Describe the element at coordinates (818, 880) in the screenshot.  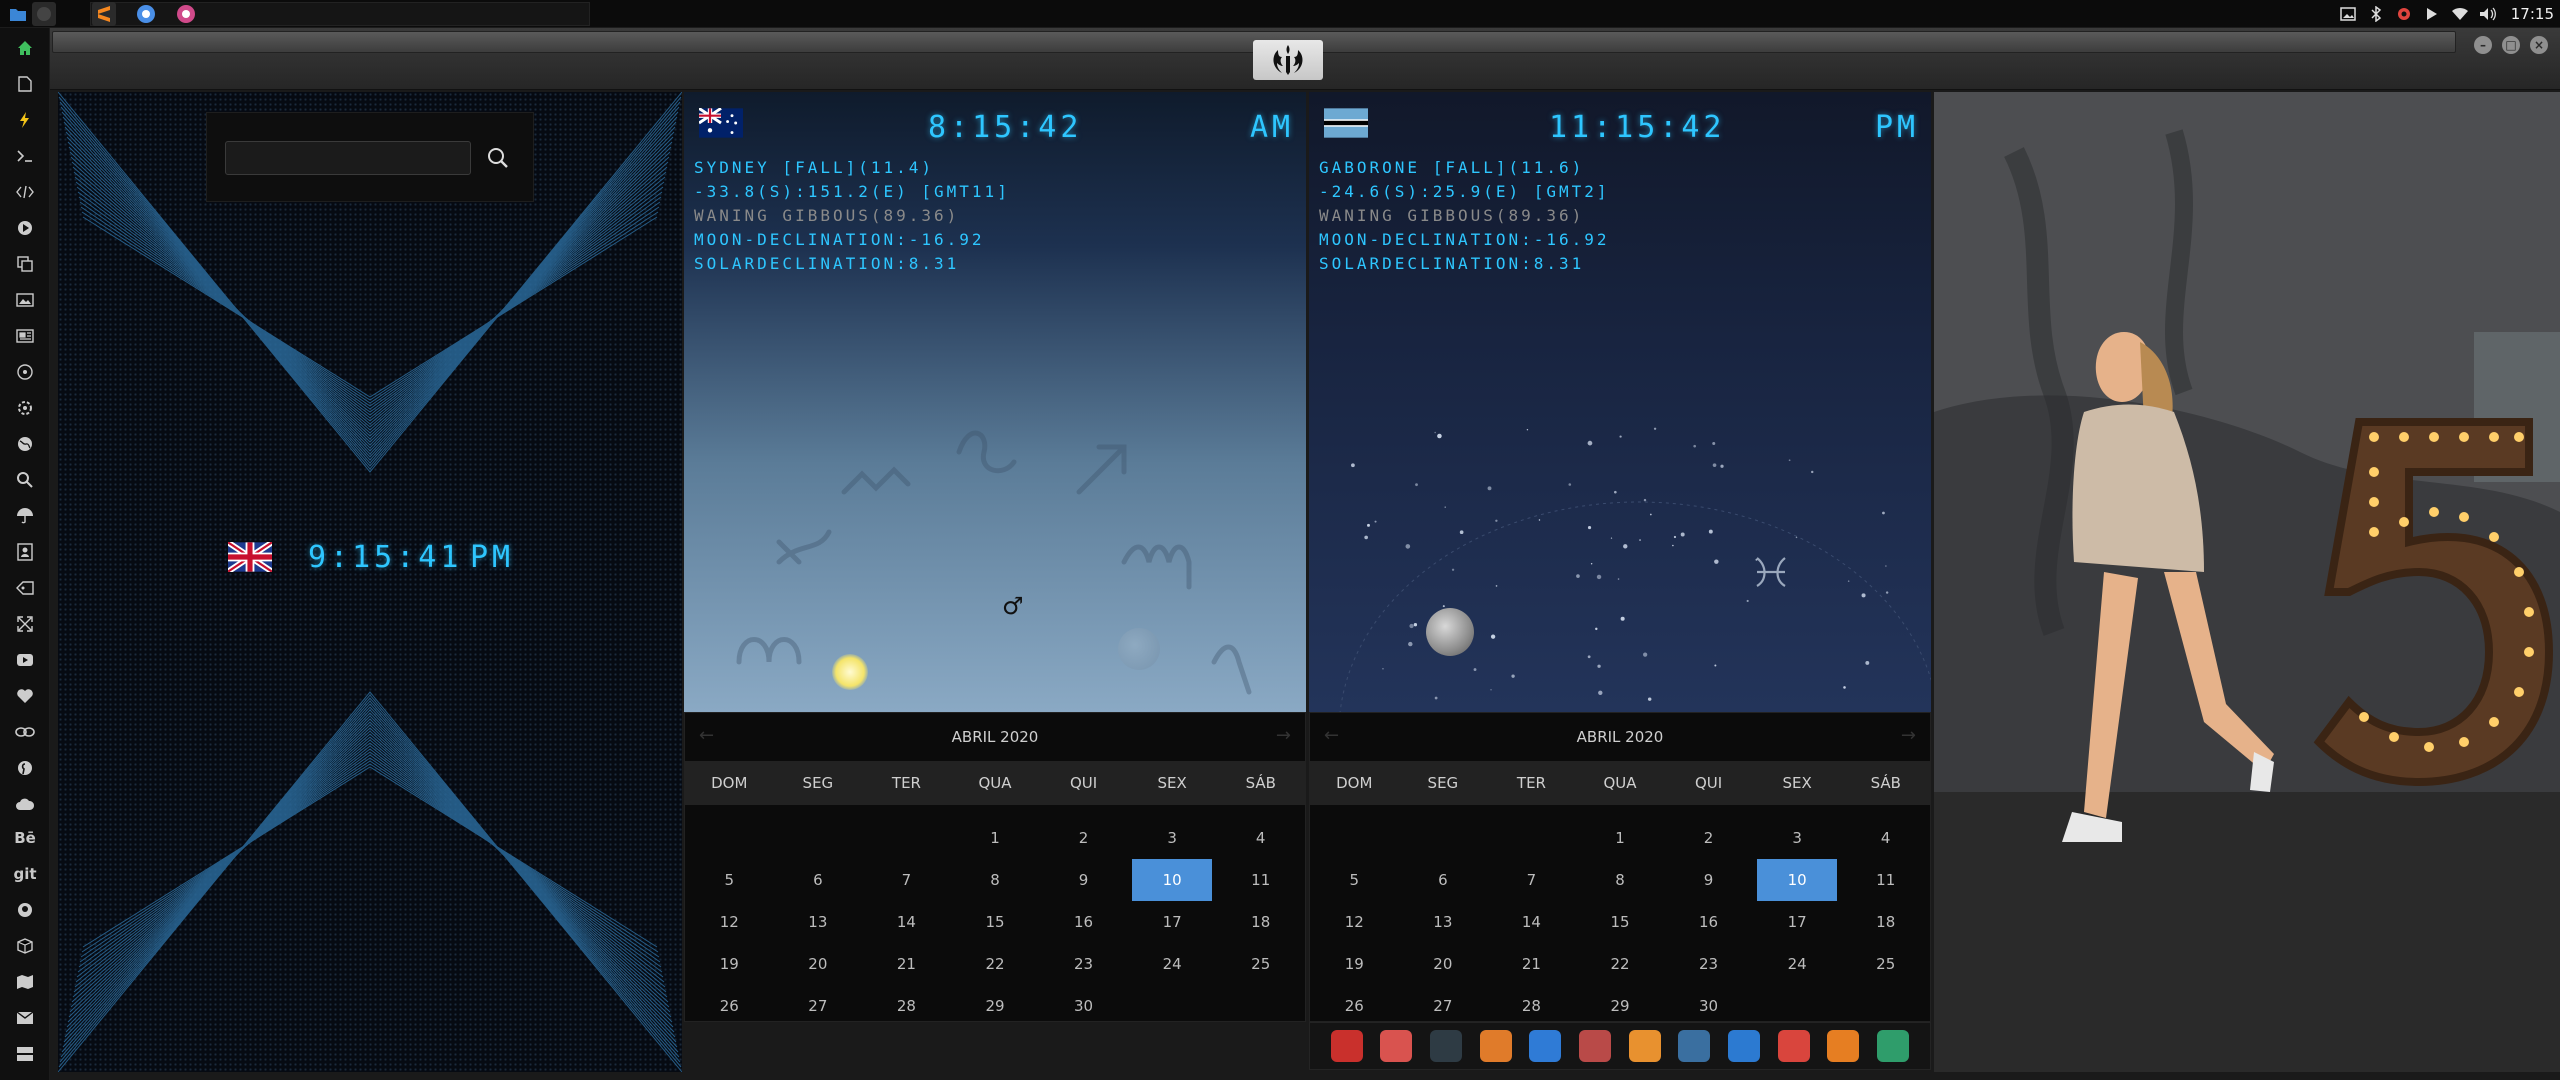
I see `calendar-day: 6` at that location.